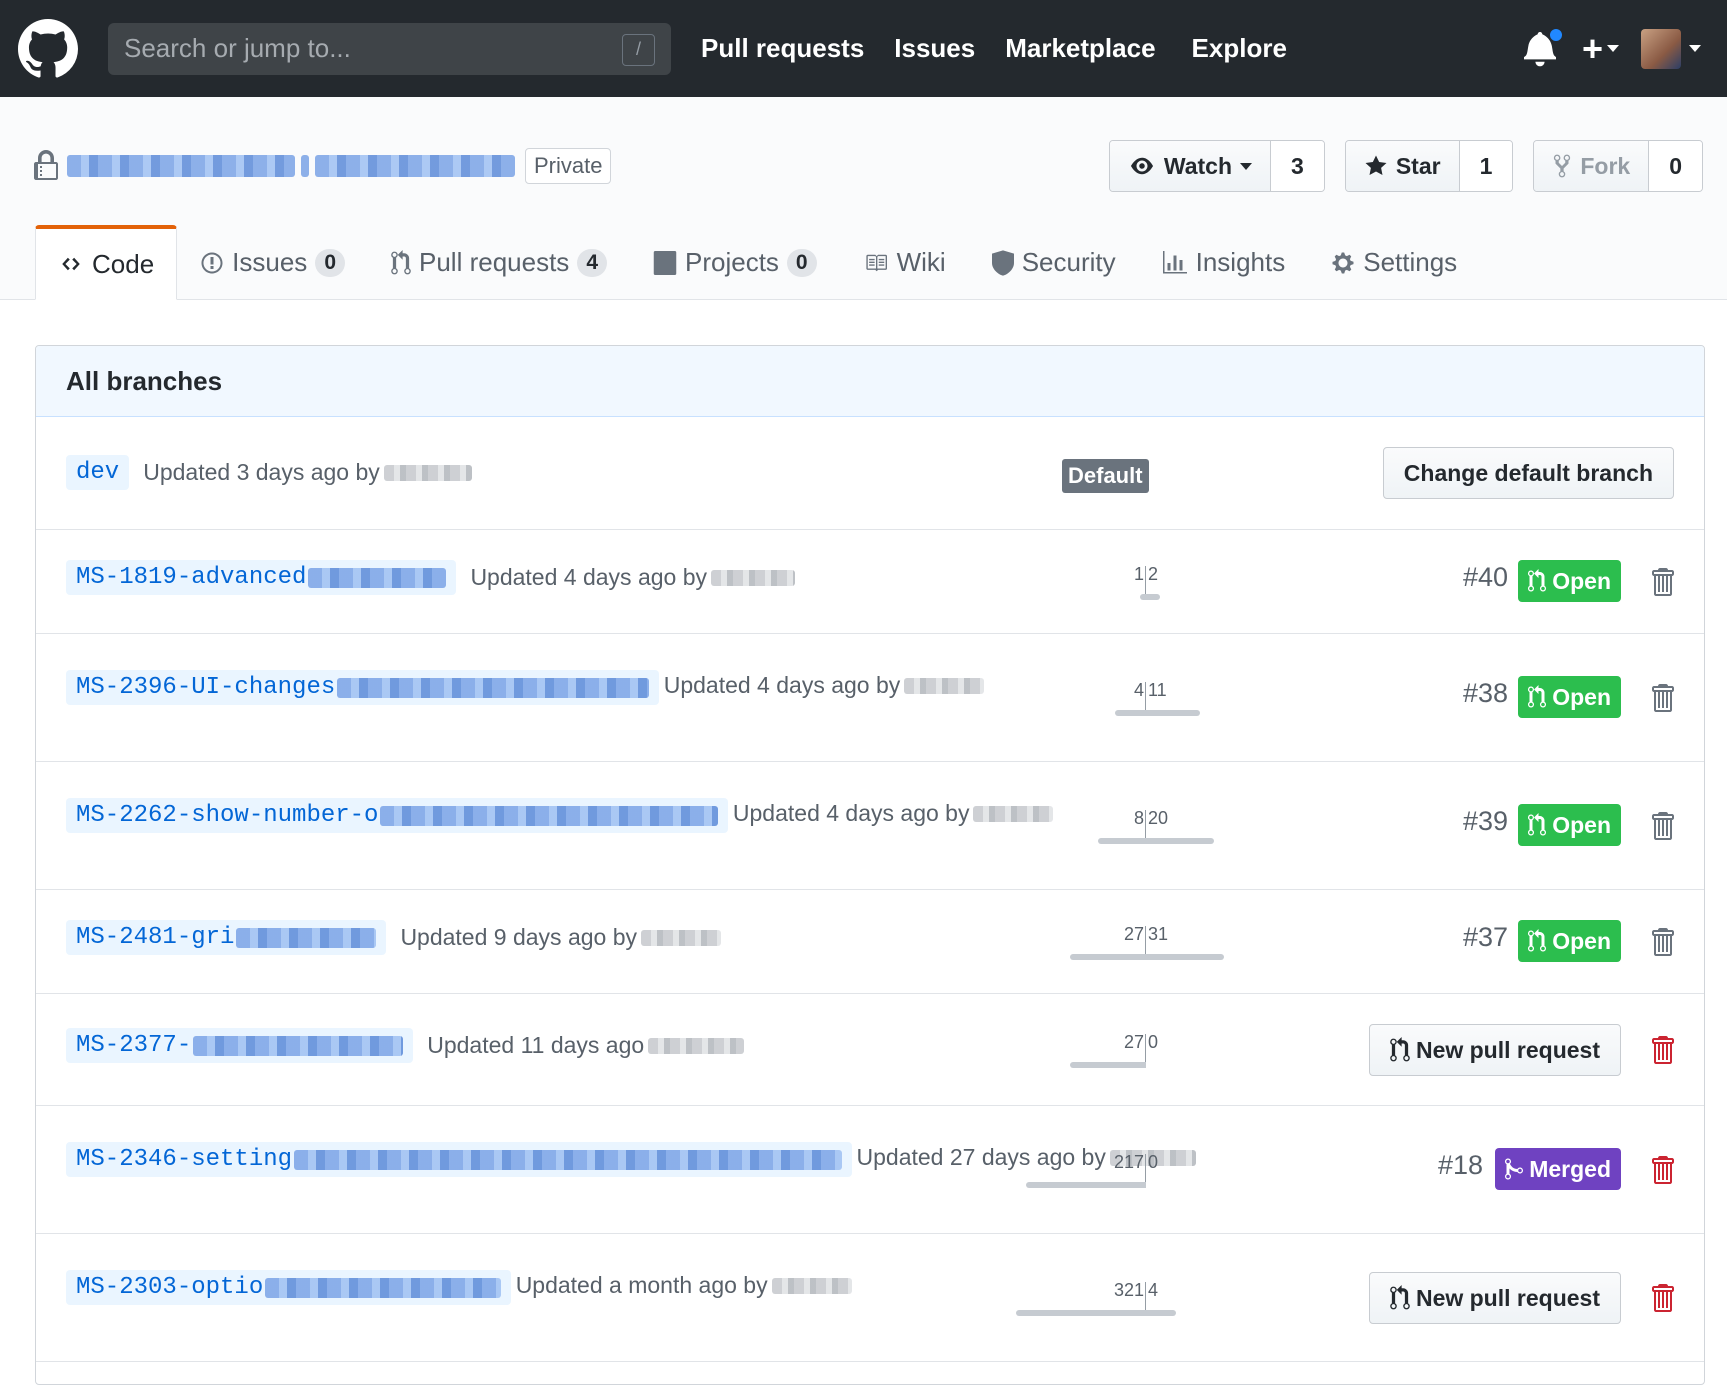 The width and height of the screenshot is (1727, 1385). Describe the element at coordinates (1240, 262) in the screenshot. I see `tab-label: Insights` at that location.